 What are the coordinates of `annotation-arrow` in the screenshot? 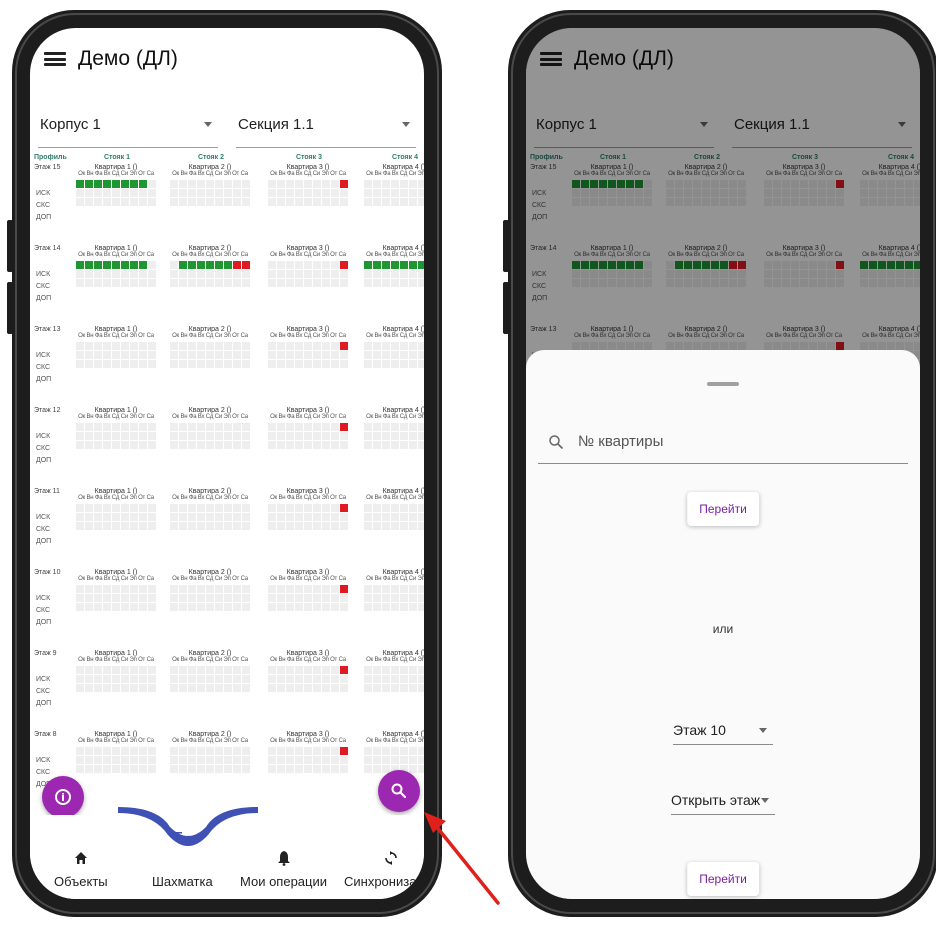 It's located at (462, 858).